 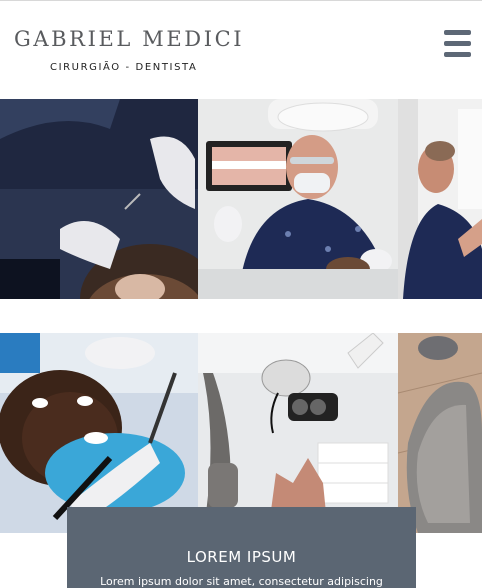 What do you see at coordinates (99, 199) in the screenshot?
I see `dentist-treating-patient-photo` at bounding box center [99, 199].